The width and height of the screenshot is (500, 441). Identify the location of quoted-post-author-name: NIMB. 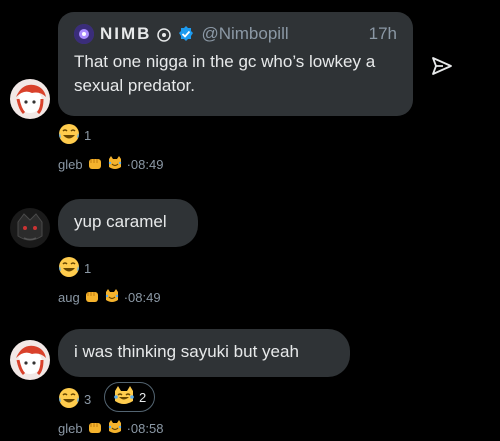
(126, 33).